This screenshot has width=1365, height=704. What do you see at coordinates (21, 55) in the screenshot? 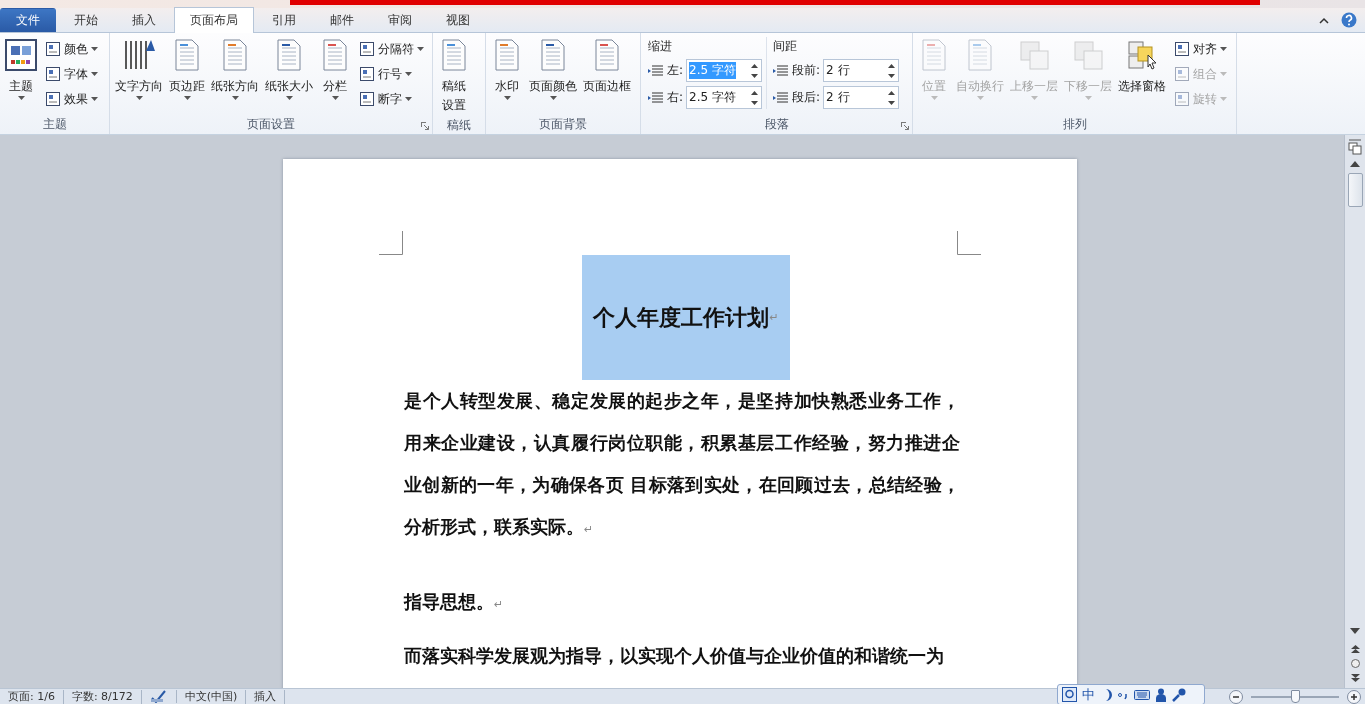
I see `palette-icon` at bounding box center [21, 55].